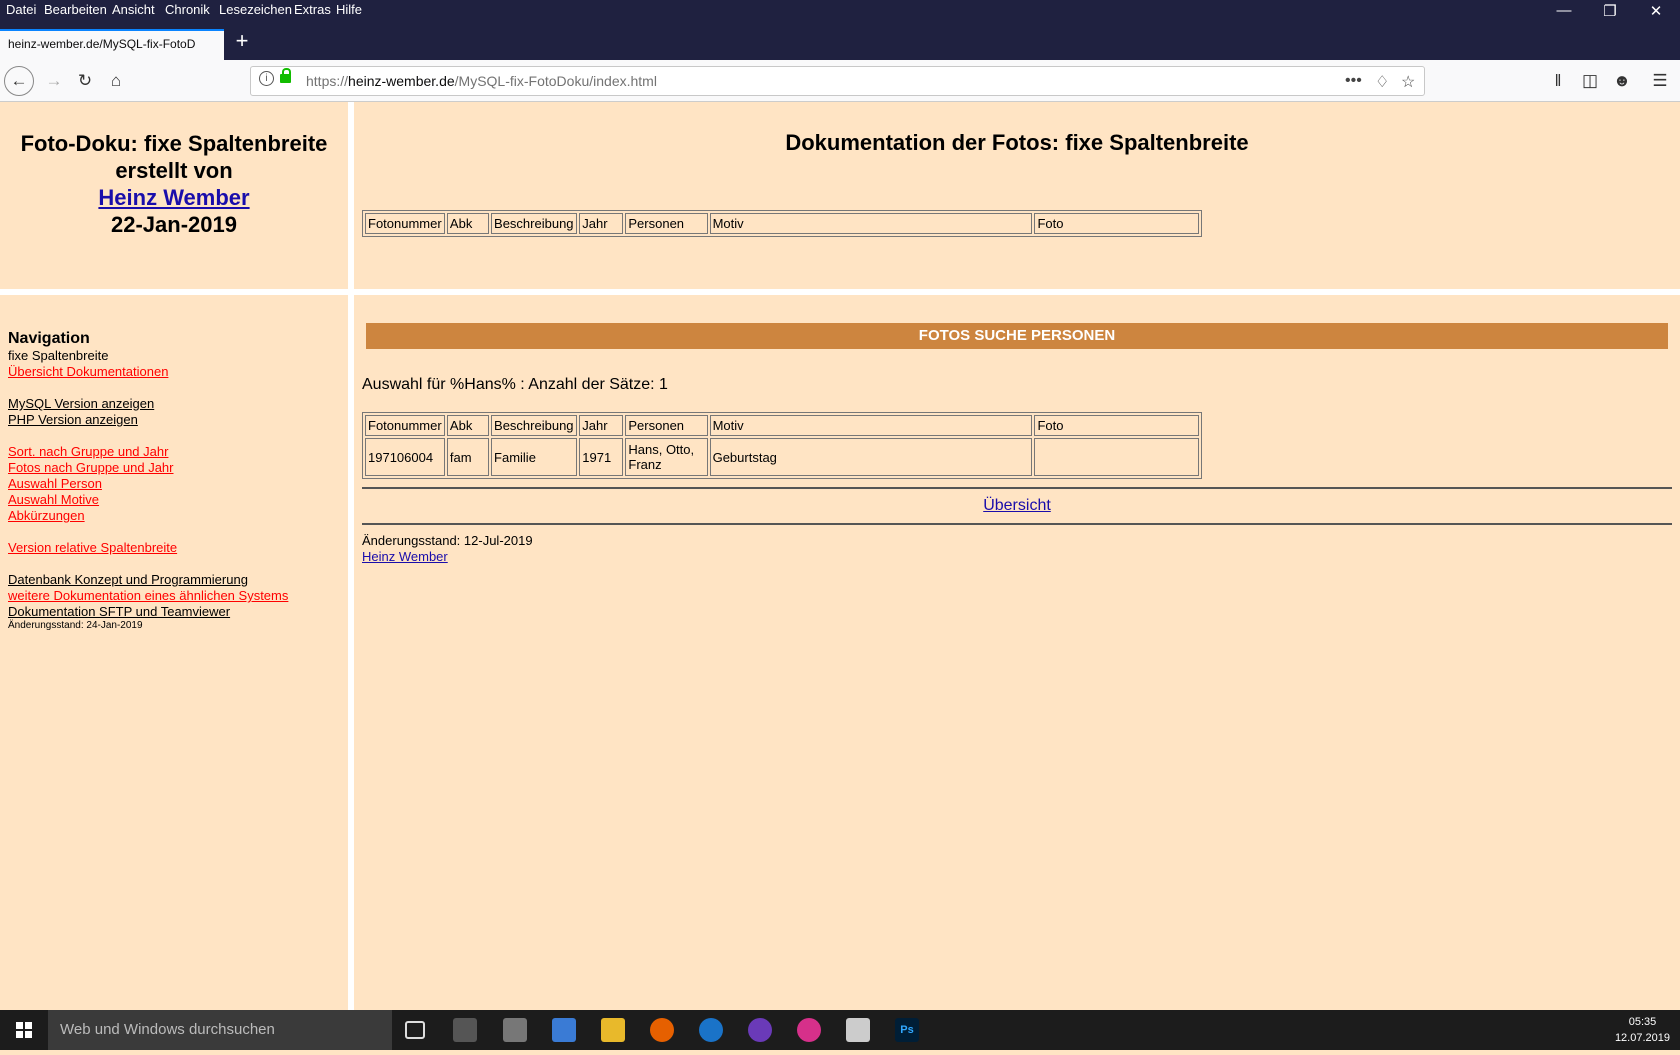 The height and width of the screenshot is (1055, 1680). What do you see at coordinates (1382, 82) in the screenshot?
I see `pocket-icon: ♢` at bounding box center [1382, 82].